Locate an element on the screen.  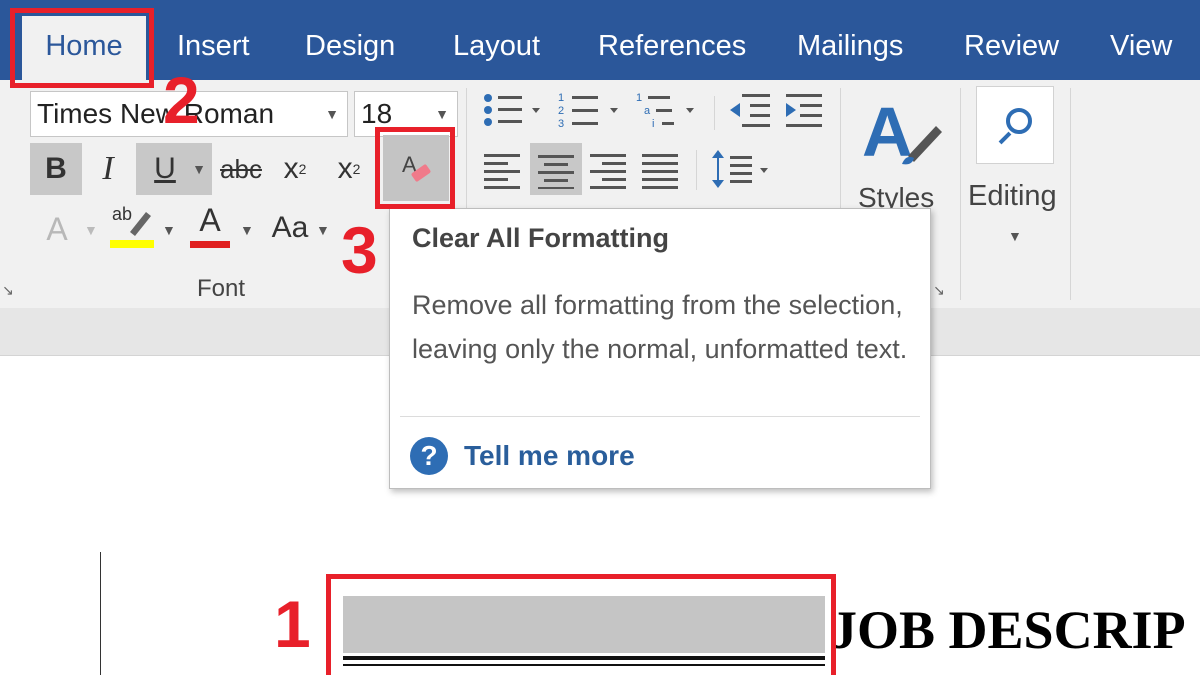
align-right-icon is located at coordinates (609, 170).